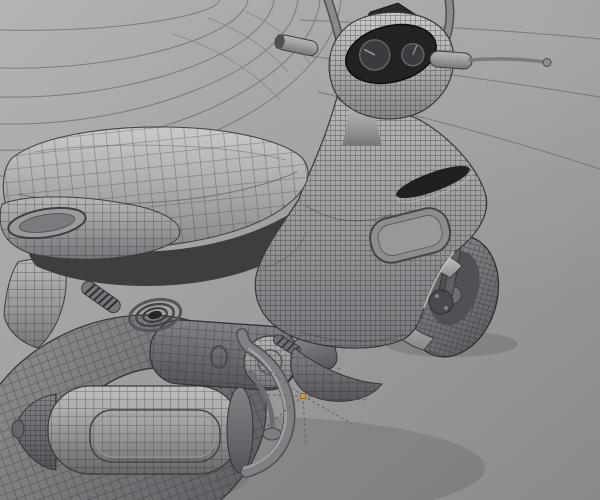 The image size is (600, 500). Describe the element at coordinates (547, 63) in the screenshot. I see `lever-ball-end` at that location.